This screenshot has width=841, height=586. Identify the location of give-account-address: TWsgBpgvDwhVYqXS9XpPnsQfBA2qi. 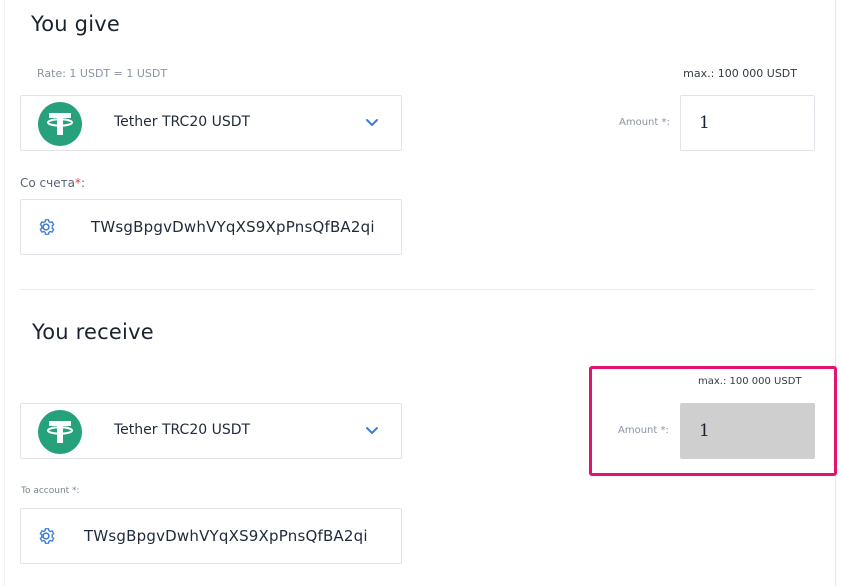
(233, 227).